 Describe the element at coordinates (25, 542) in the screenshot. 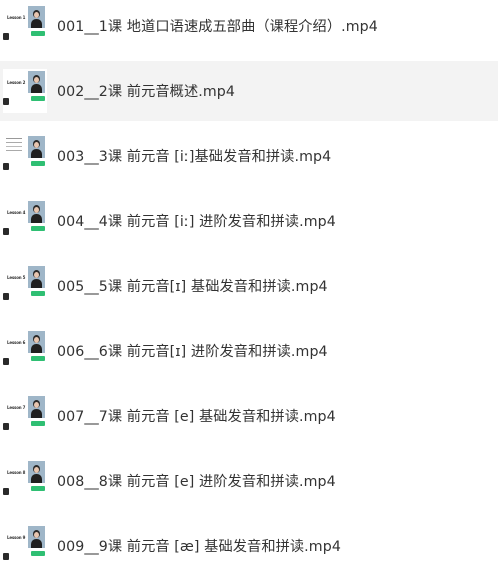

I see `video-thumbnail-icon: Lesson 9` at that location.